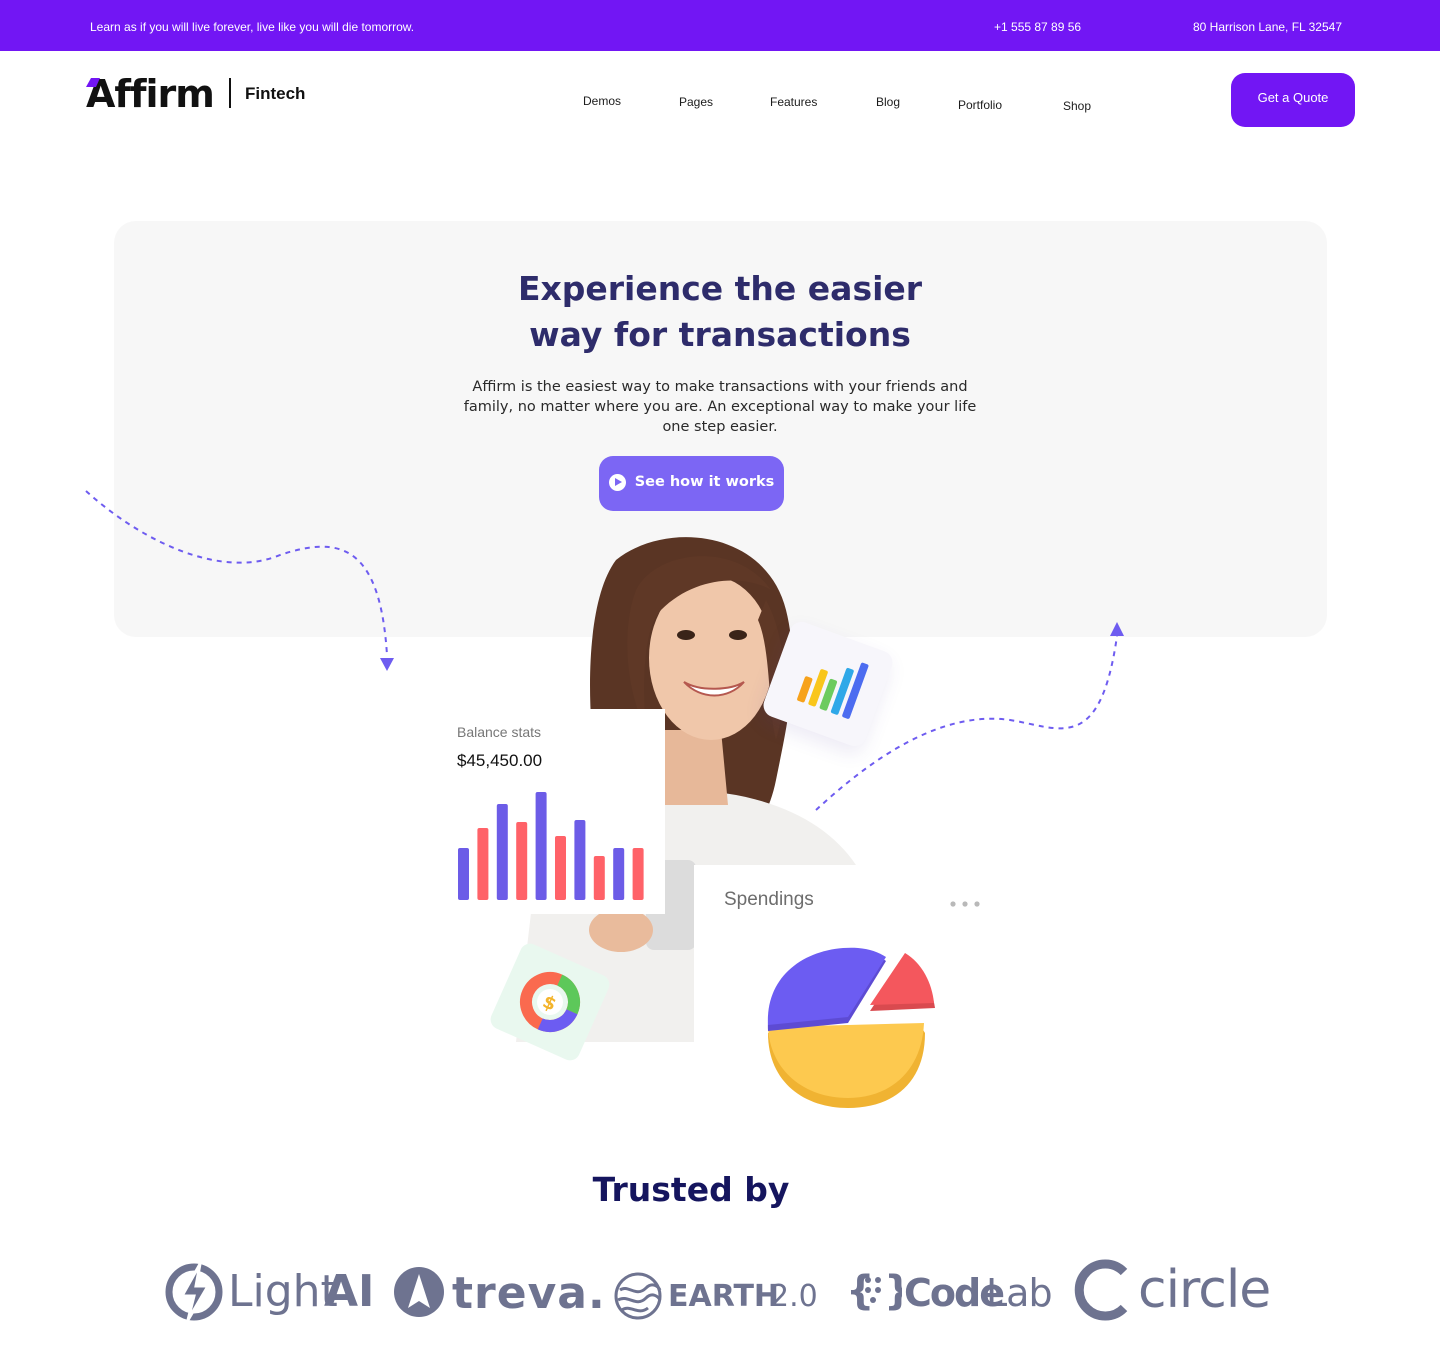  Describe the element at coordinates (769, 899) in the screenshot. I see `spendings-label: Spendings` at that location.